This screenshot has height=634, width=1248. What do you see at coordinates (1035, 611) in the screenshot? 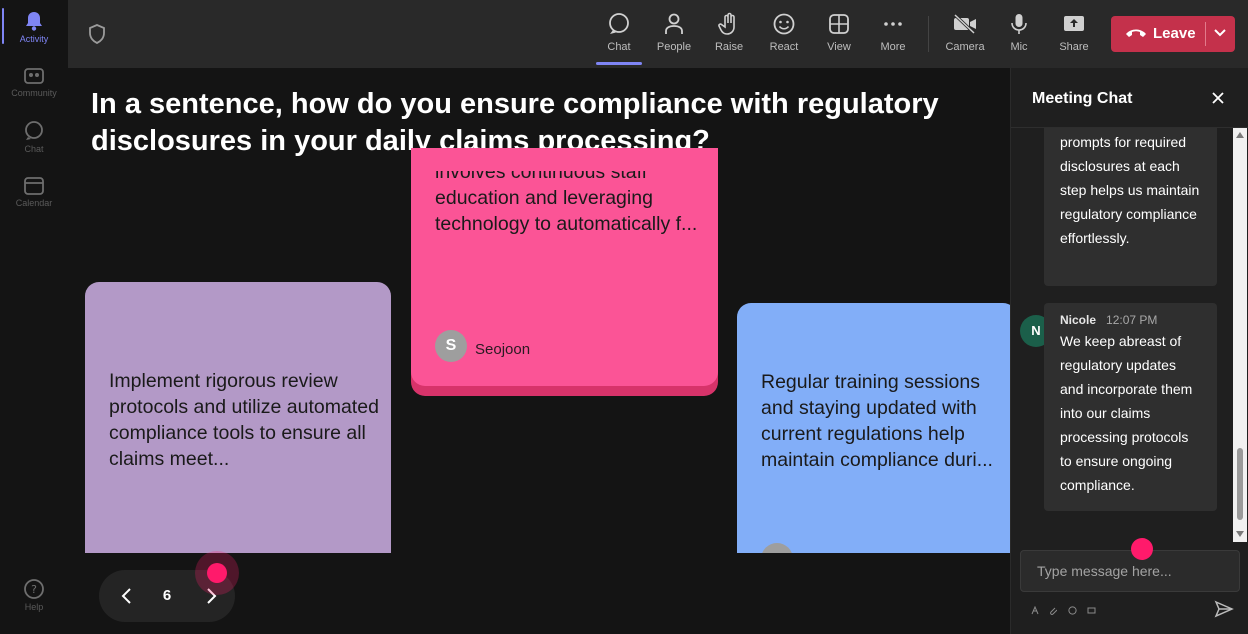
I see `format-icon` at bounding box center [1035, 611].